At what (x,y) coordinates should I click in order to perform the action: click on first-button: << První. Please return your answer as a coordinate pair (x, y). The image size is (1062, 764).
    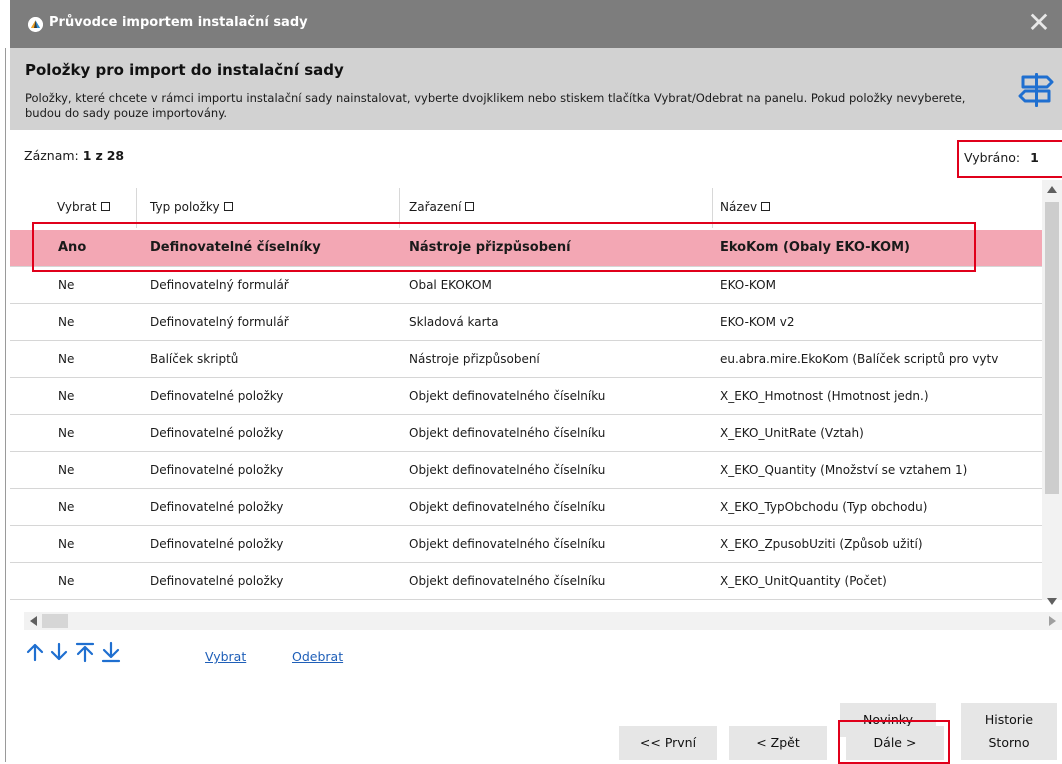
    Looking at the image, I should click on (668, 743).